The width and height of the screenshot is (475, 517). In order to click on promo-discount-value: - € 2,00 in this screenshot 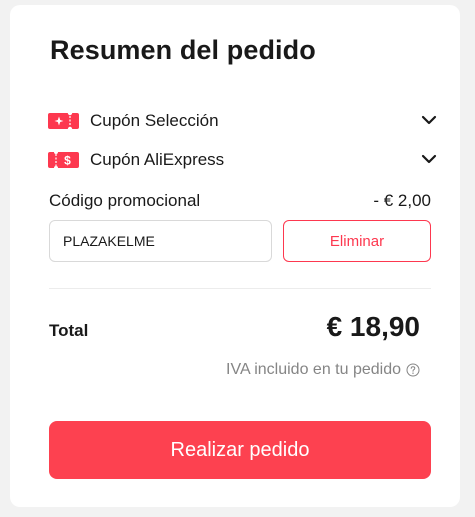, I will do `click(402, 200)`.